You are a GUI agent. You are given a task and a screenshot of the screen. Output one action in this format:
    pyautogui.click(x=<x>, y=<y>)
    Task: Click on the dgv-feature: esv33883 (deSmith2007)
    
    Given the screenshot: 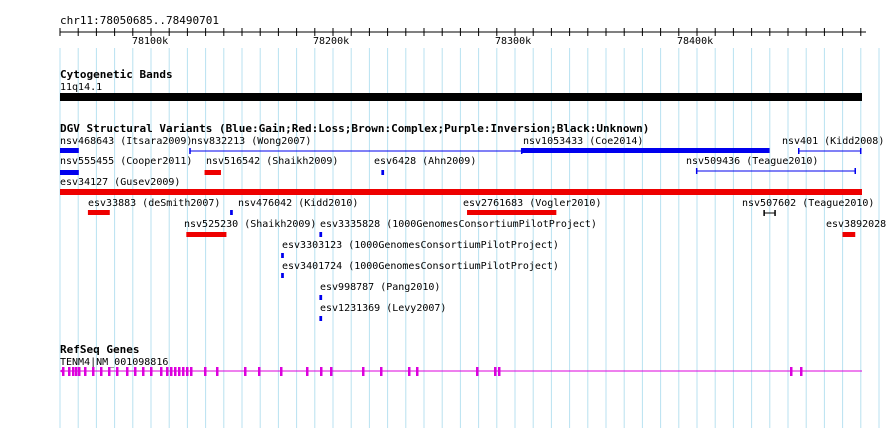 What is the action you would take?
    pyautogui.click(x=154, y=206)
    